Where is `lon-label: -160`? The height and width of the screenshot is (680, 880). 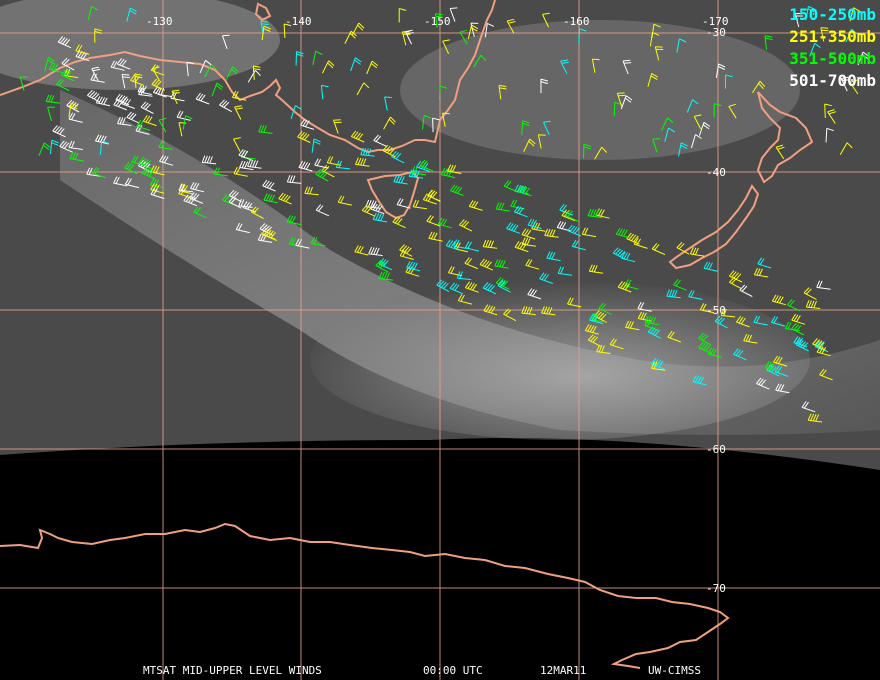 lon-label: -160 is located at coordinates (576, 21).